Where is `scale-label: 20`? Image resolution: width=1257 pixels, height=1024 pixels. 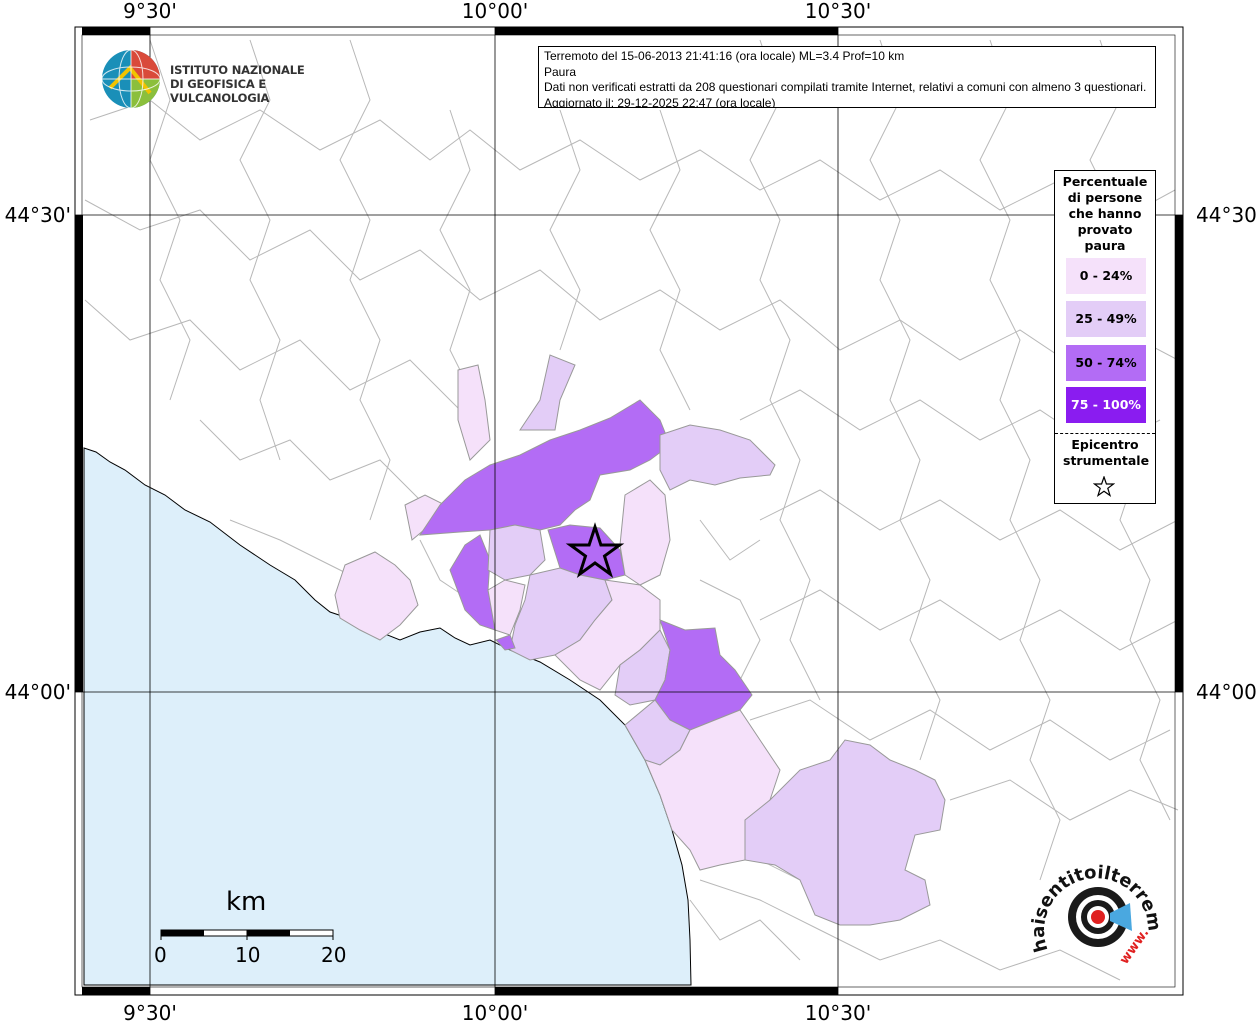 scale-label: 20 is located at coordinates (334, 955).